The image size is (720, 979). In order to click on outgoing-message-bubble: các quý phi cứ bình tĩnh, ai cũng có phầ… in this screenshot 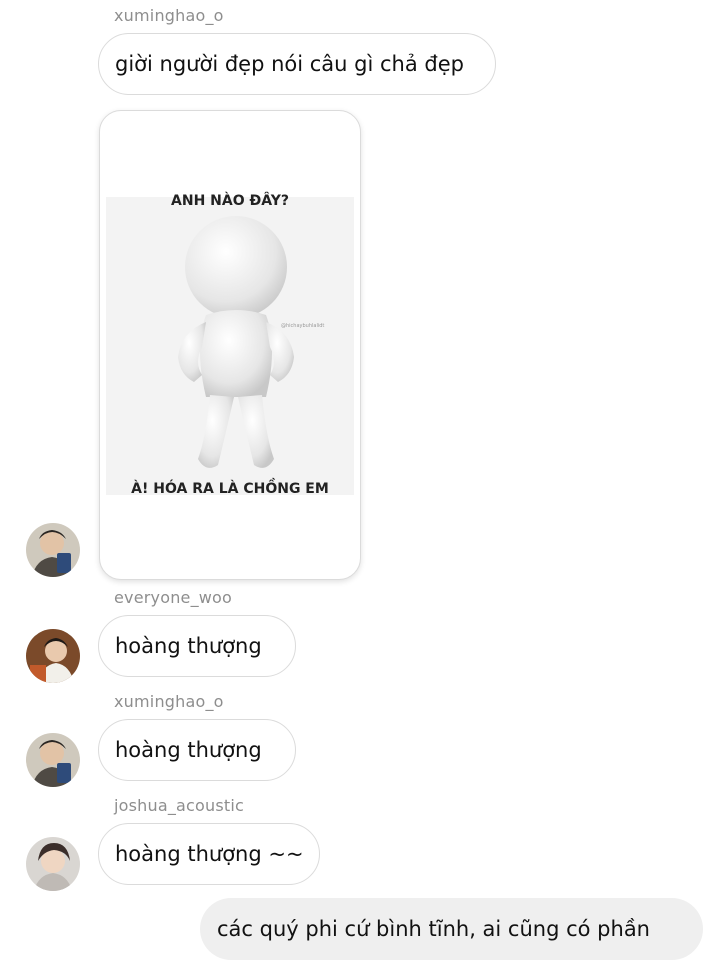, I will do `click(451, 929)`.